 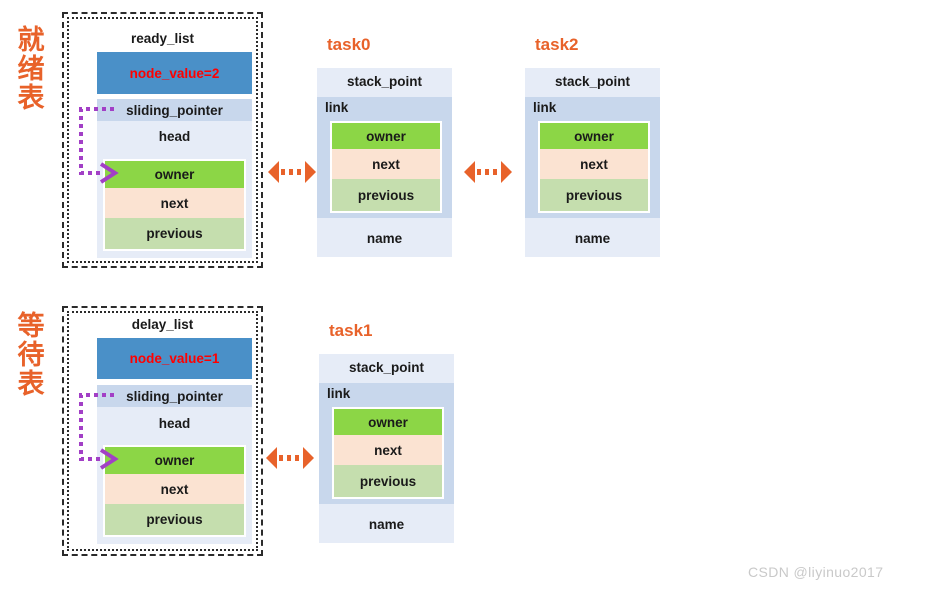 I want to click on task1-stack-point: stack_point, so click(x=386, y=367).